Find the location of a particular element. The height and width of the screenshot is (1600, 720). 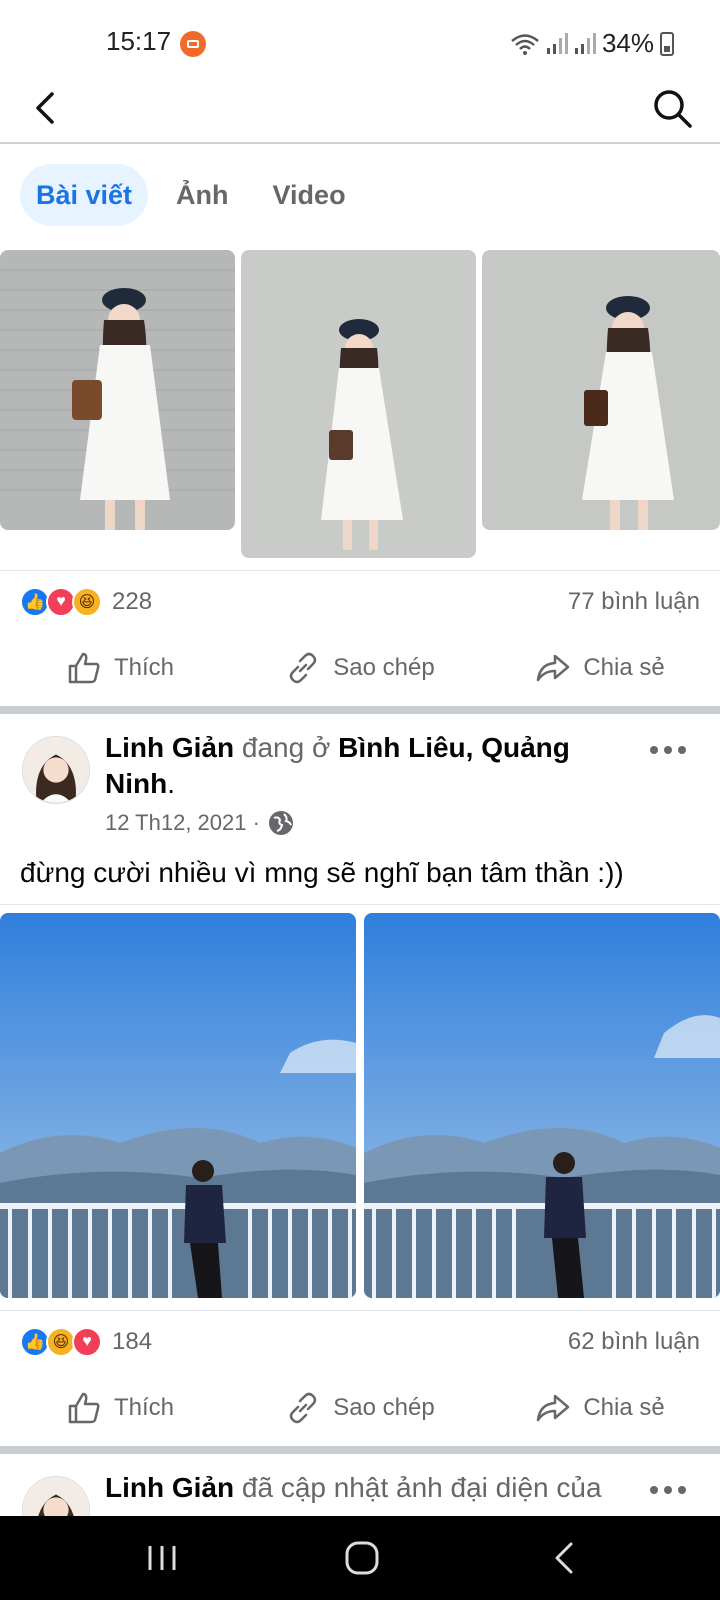

content-tabs: Bài viết Ảnh Video is located at coordinates (191, 195).